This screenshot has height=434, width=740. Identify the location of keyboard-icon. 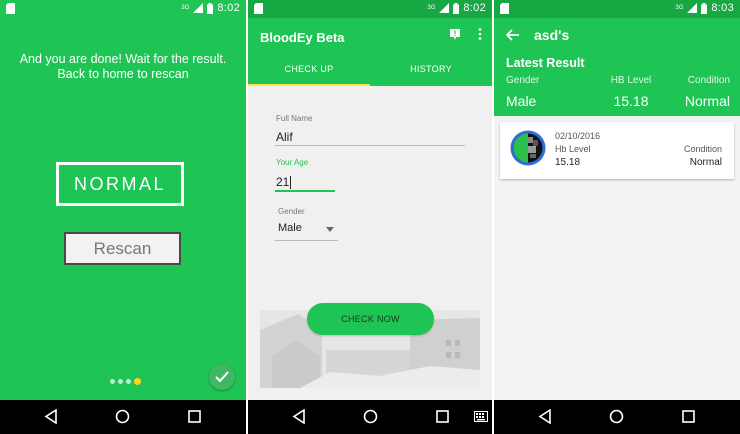
(481, 416).